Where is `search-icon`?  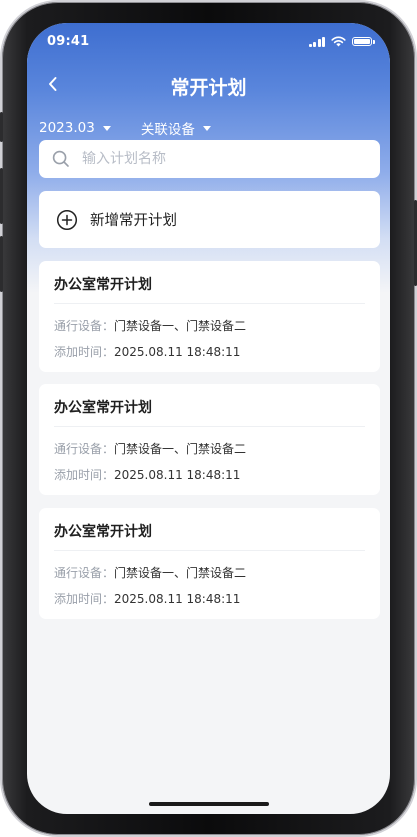 search-icon is located at coordinates (60, 158).